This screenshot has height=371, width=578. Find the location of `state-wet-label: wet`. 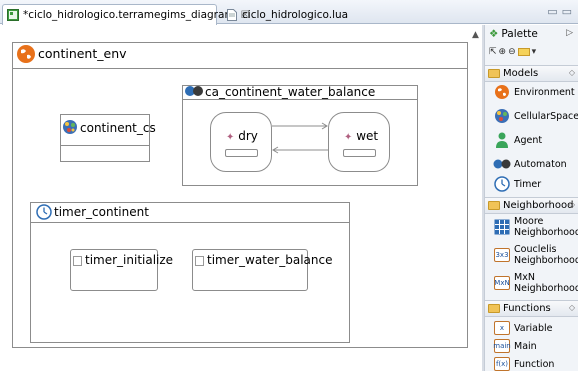

state-wet-label: wet is located at coordinates (367, 136).